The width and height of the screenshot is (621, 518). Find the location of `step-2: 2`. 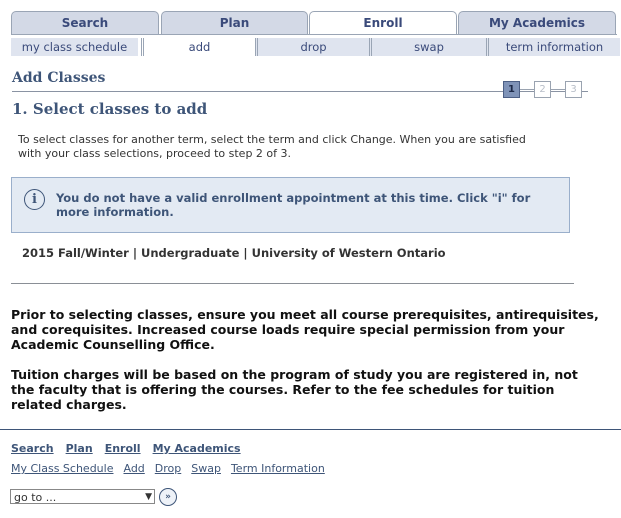

step-2: 2 is located at coordinates (542, 89).